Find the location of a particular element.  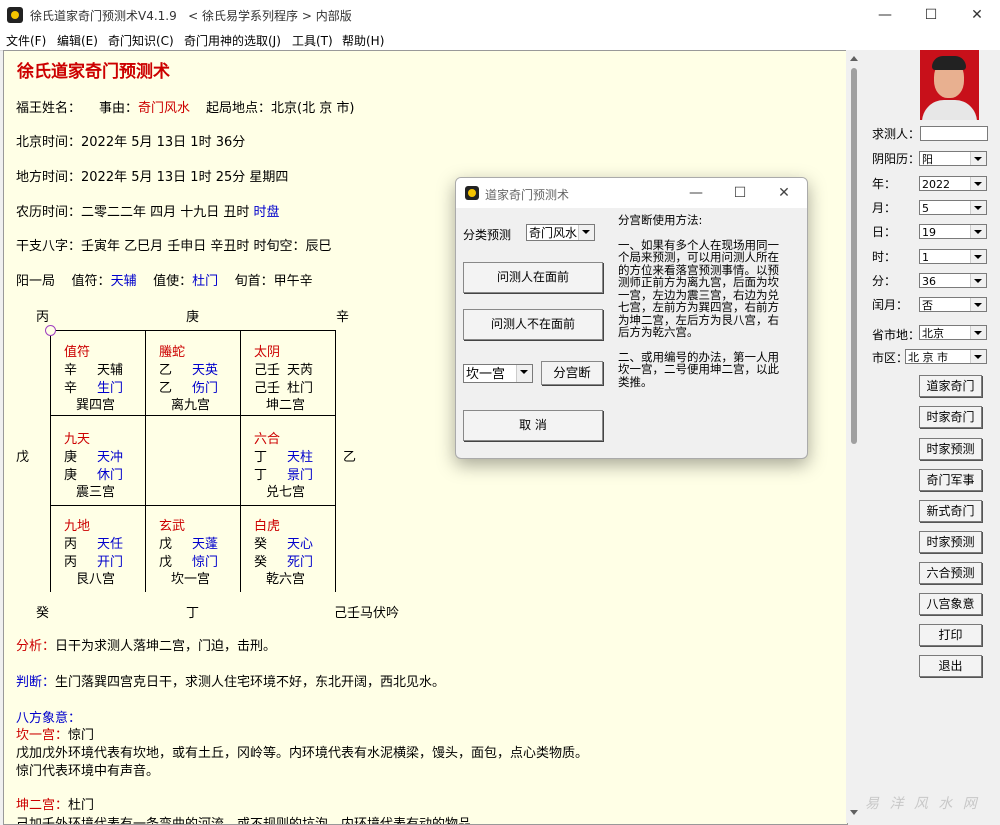

minimize-button: — is located at coordinates (885, 15).